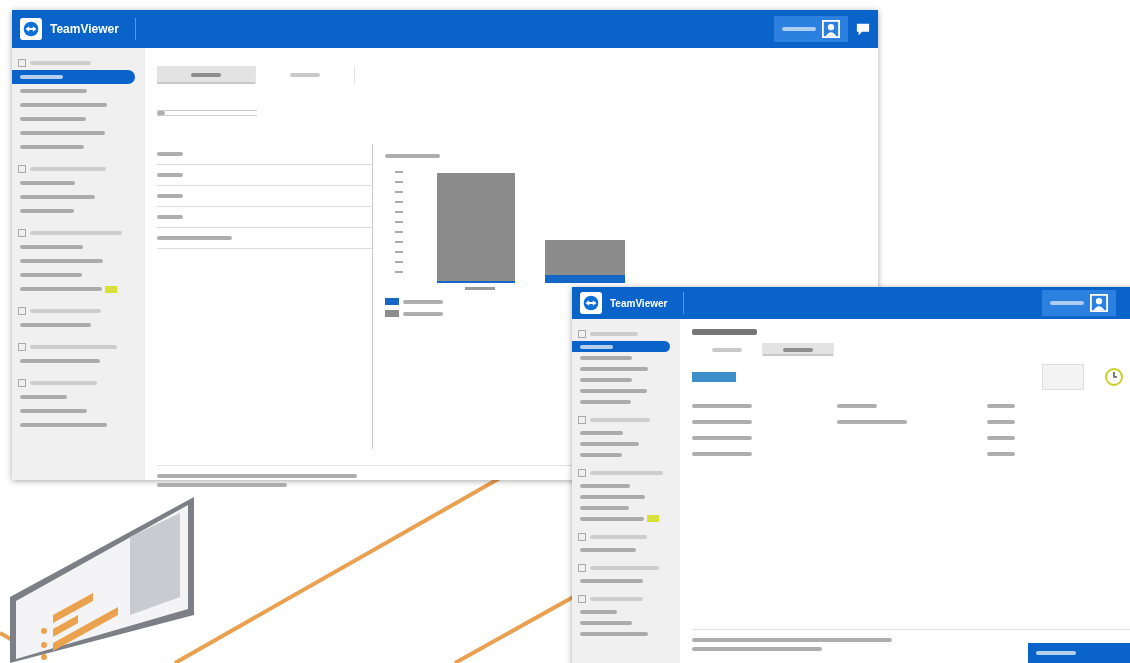 Image resolution: width=1130 pixels, height=663 pixels. I want to click on chat-button, so click(1079, 653).